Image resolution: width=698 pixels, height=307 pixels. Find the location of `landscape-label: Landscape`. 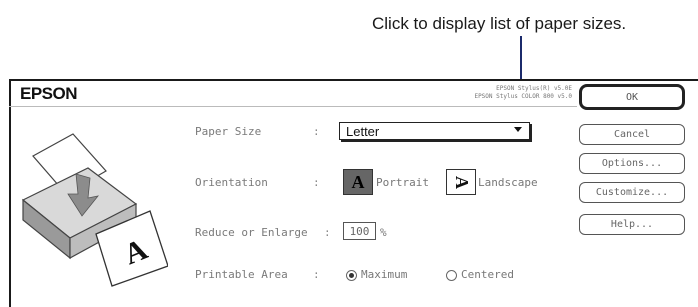

landscape-label: Landscape is located at coordinates (508, 182).